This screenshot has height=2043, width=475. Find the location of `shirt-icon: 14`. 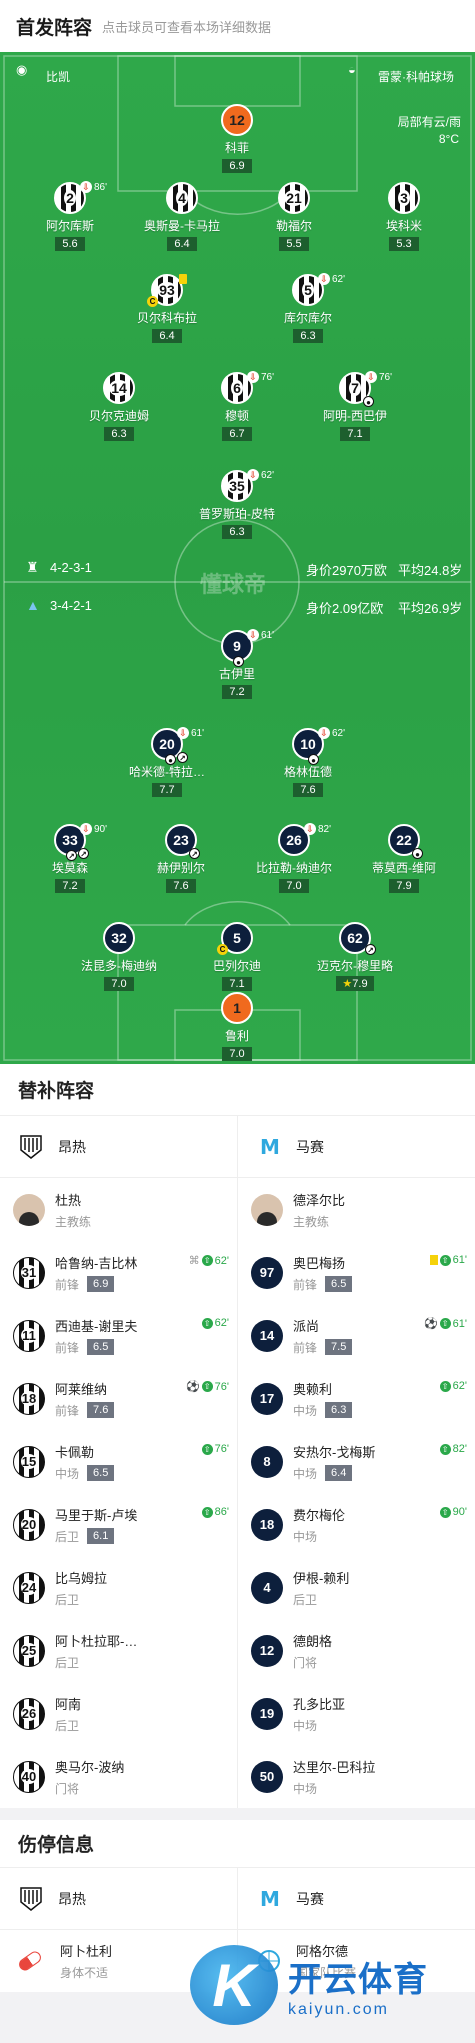

shirt-icon: 14 is located at coordinates (119, 388).